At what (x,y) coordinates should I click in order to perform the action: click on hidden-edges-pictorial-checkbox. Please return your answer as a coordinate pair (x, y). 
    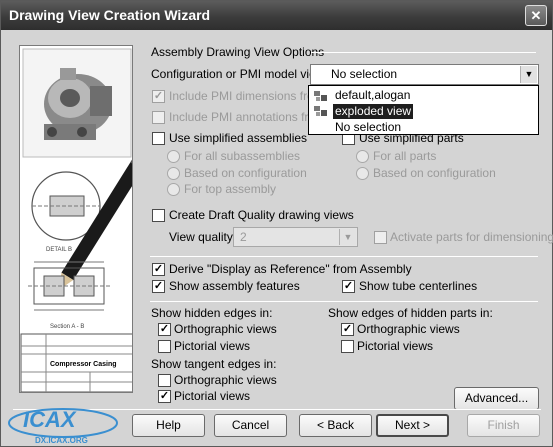
    Looking at the image, I should click on (164, 346).